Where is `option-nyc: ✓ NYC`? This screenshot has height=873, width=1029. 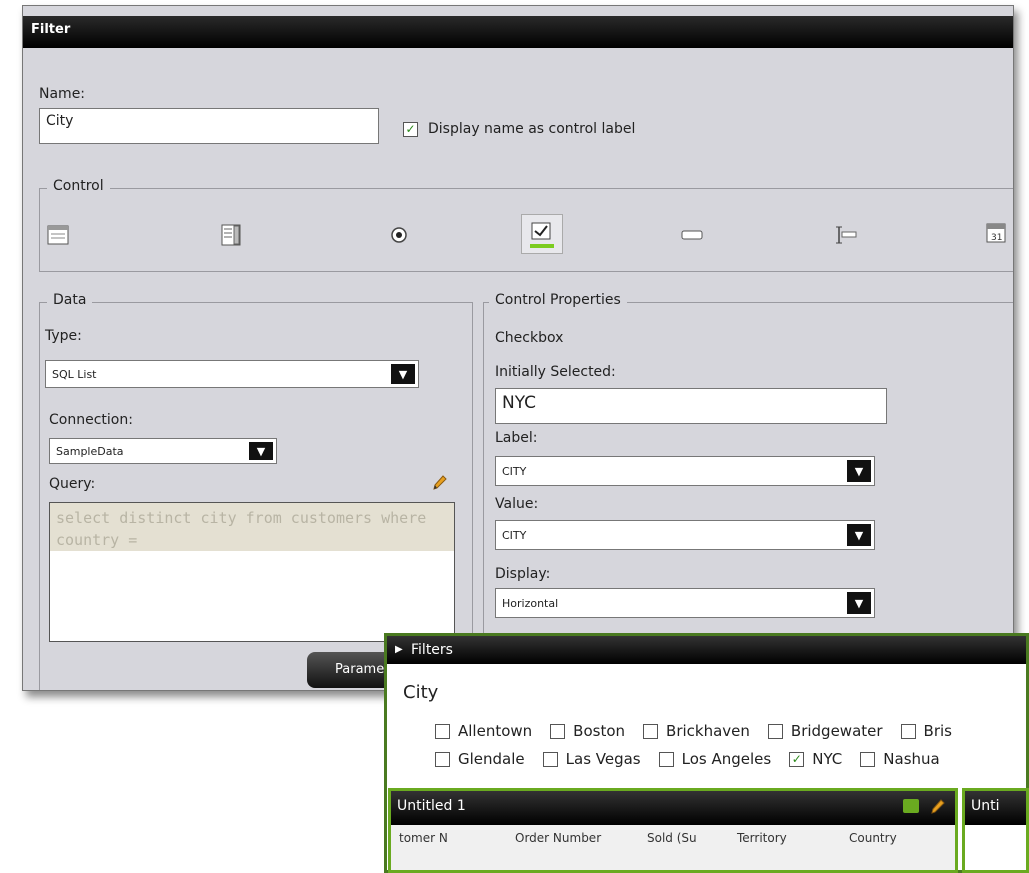
option-nyc: ✓ NYC is located at coordinates (815, 759).